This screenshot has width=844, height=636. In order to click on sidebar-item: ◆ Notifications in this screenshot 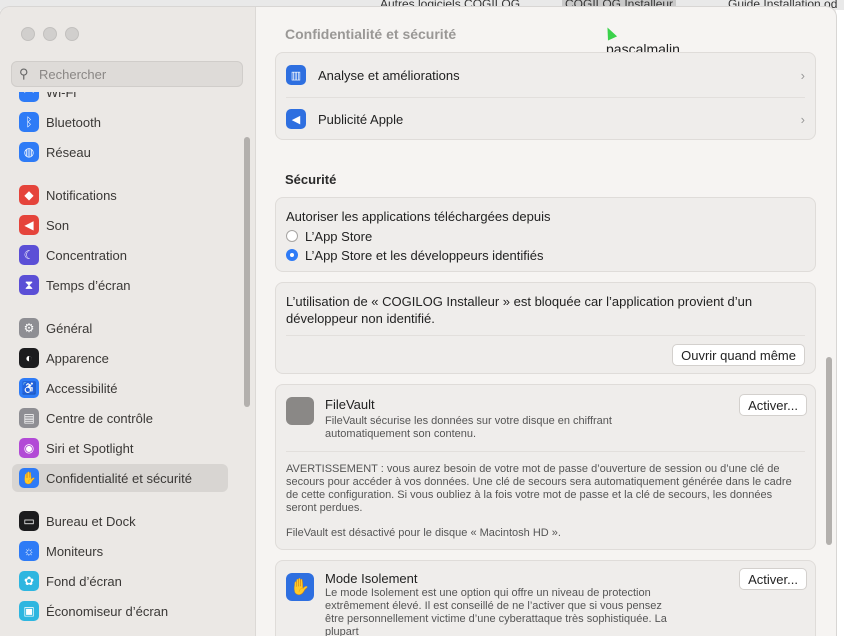, I will do `click(120, 195)`.